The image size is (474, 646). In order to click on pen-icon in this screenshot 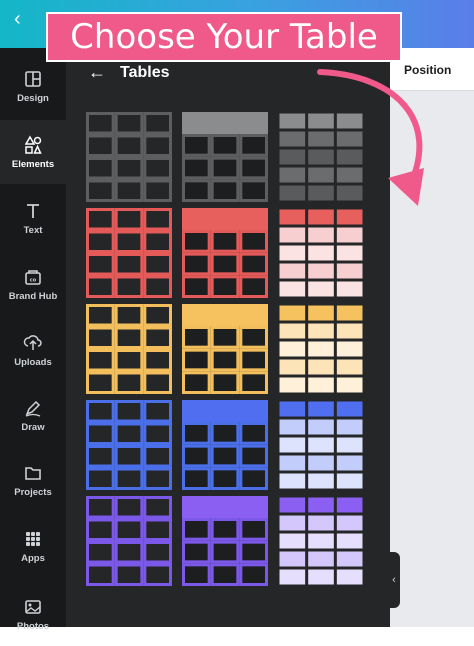, I will do `click(33, 408)`.